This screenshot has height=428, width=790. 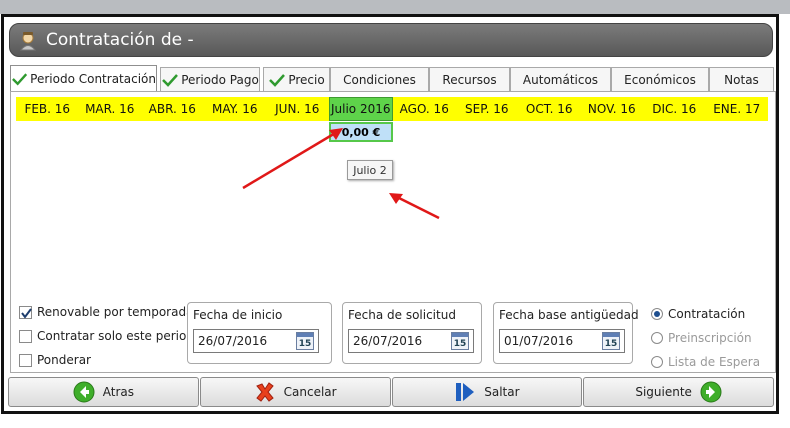 I want to click on tab-label: Condiciones, so click(x=379, y=79).